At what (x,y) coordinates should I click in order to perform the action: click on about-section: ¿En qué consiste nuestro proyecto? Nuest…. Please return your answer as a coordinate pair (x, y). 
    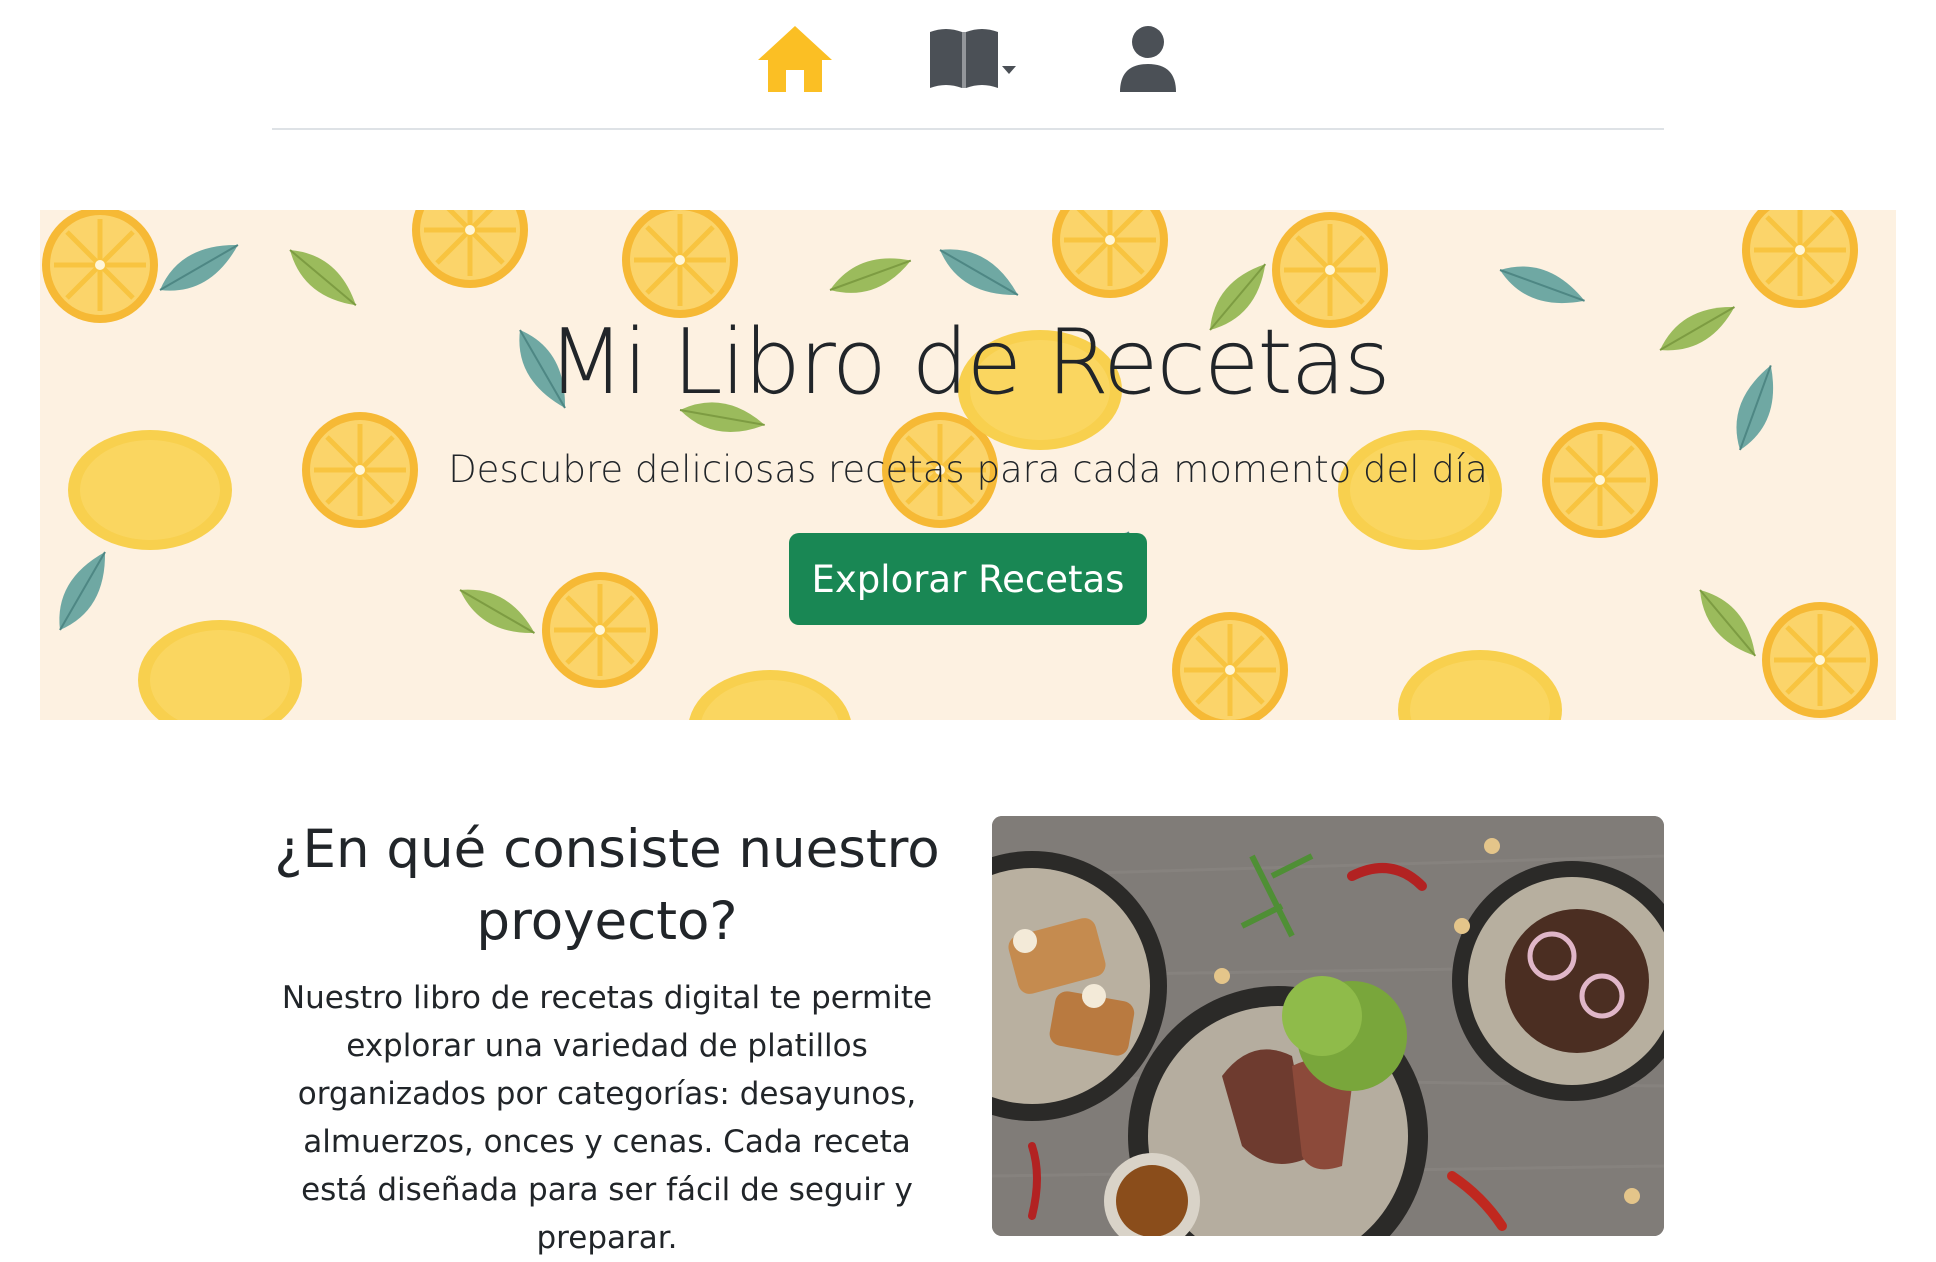
    Looking at the image, I should click on (607, 1038).